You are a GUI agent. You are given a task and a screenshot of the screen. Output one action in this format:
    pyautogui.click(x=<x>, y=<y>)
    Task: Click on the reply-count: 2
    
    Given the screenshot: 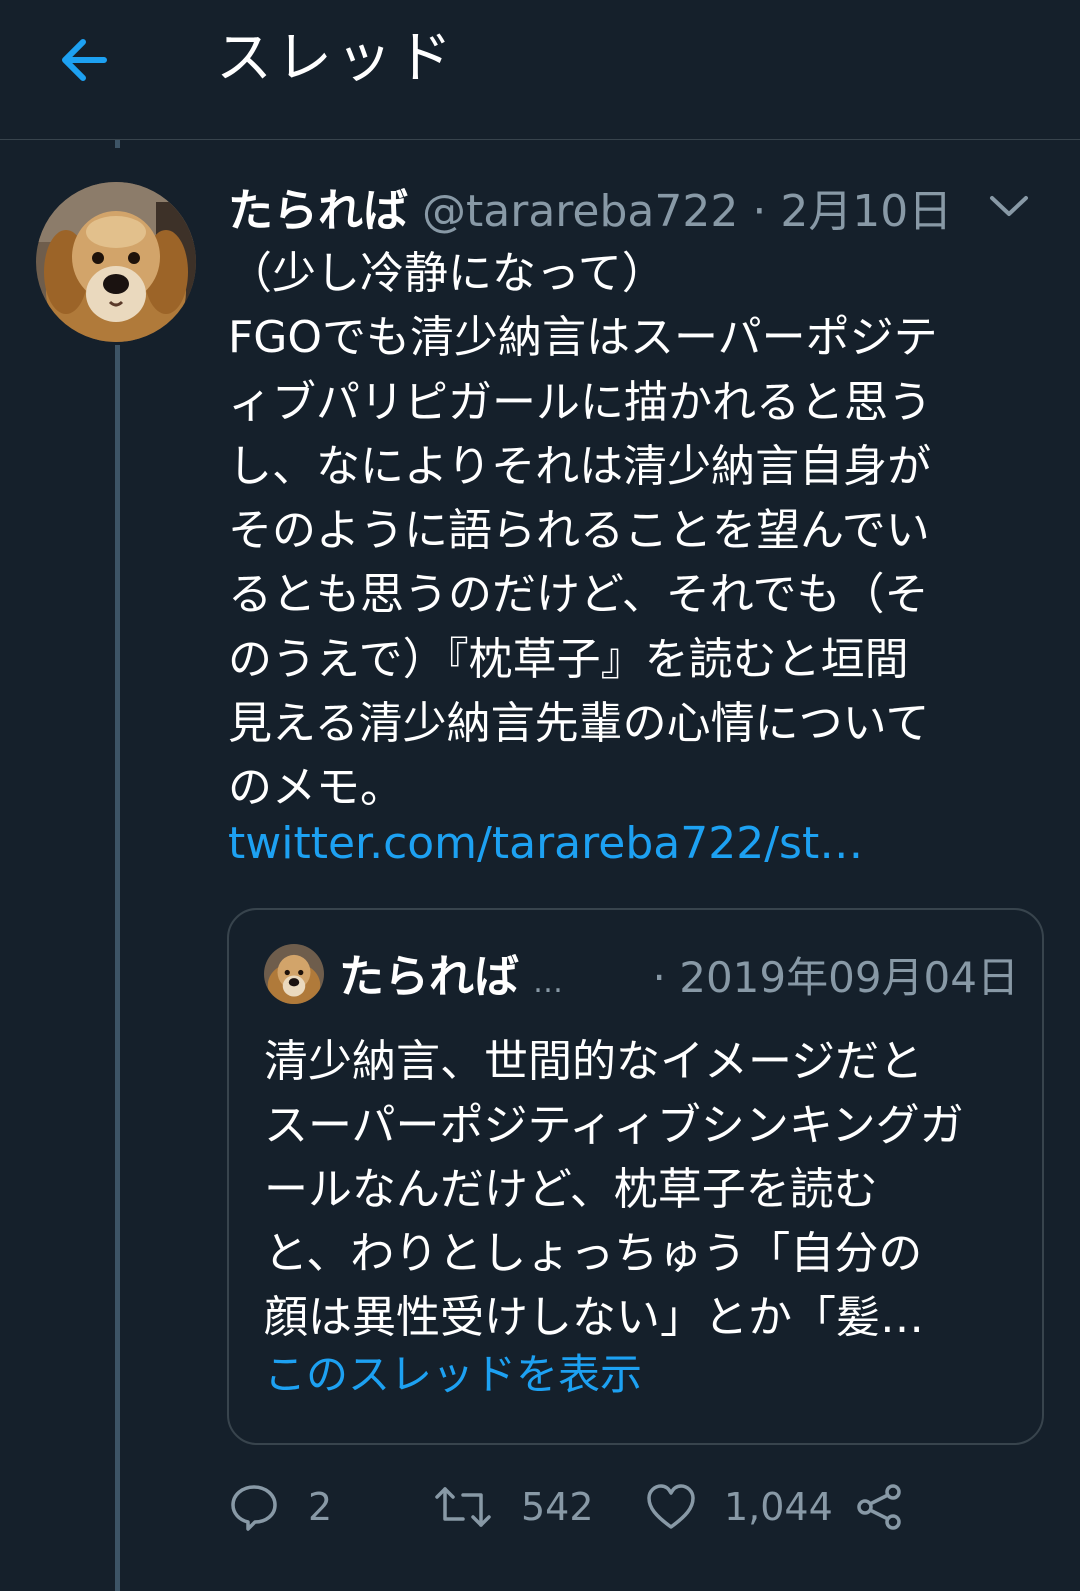 What is the action you would take?
    pyautogui.click(x=320, y=1507)
    